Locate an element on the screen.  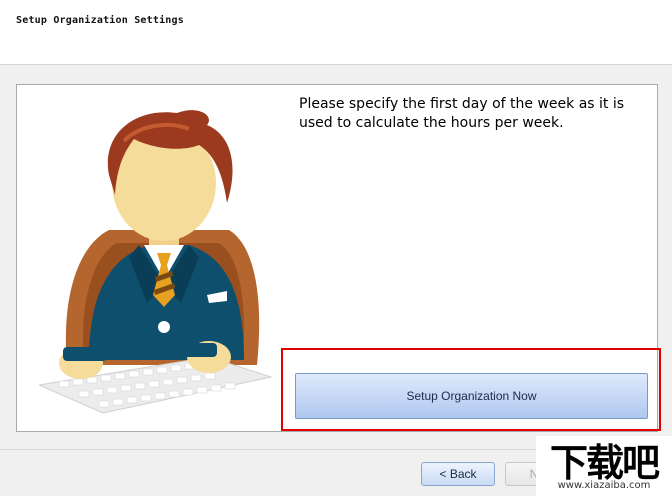
watermark-logo: 下载吧 is located at coordinates (604, 462).